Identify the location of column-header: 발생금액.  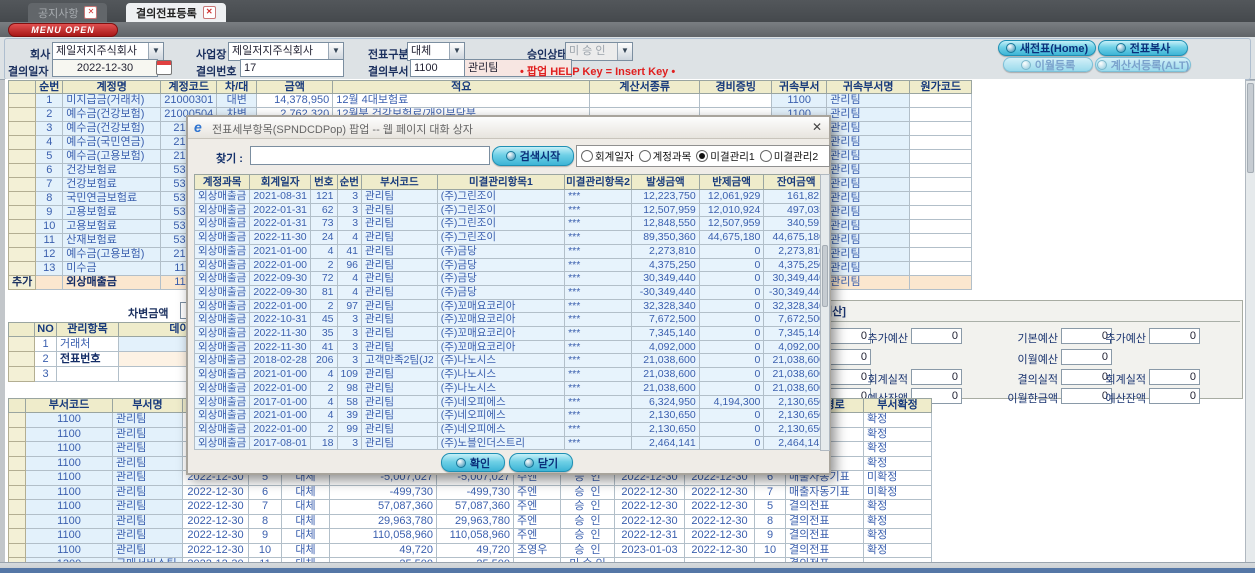
(665, 182).